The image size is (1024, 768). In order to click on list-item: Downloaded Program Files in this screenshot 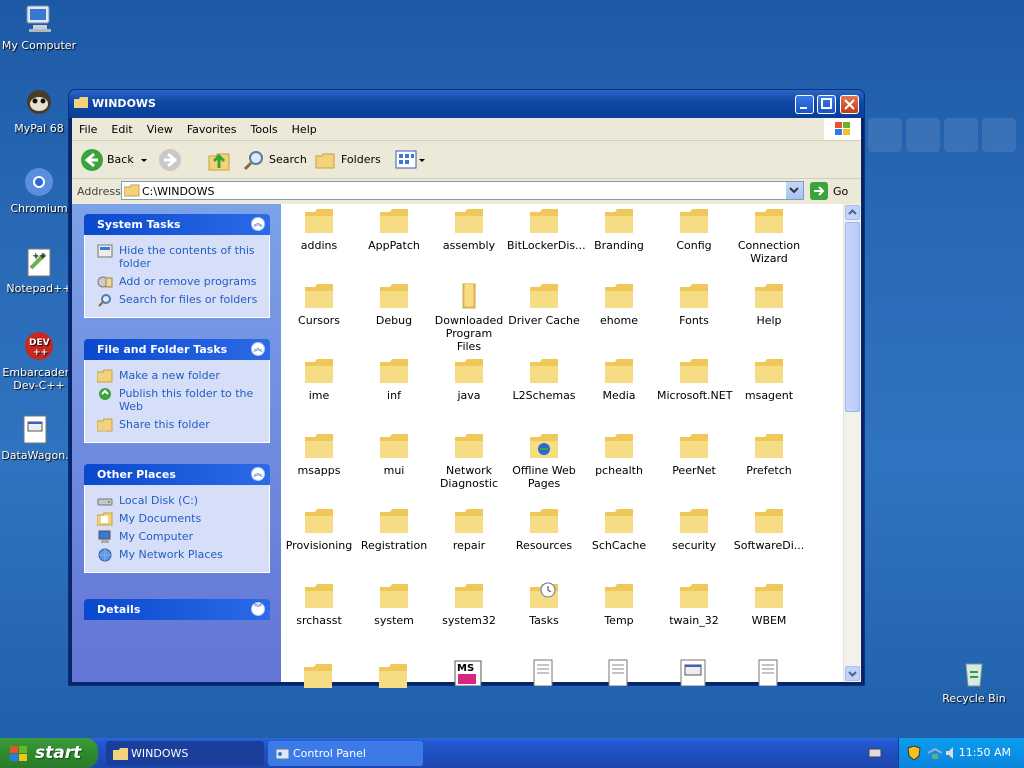, I will do `click(469, 317)`.